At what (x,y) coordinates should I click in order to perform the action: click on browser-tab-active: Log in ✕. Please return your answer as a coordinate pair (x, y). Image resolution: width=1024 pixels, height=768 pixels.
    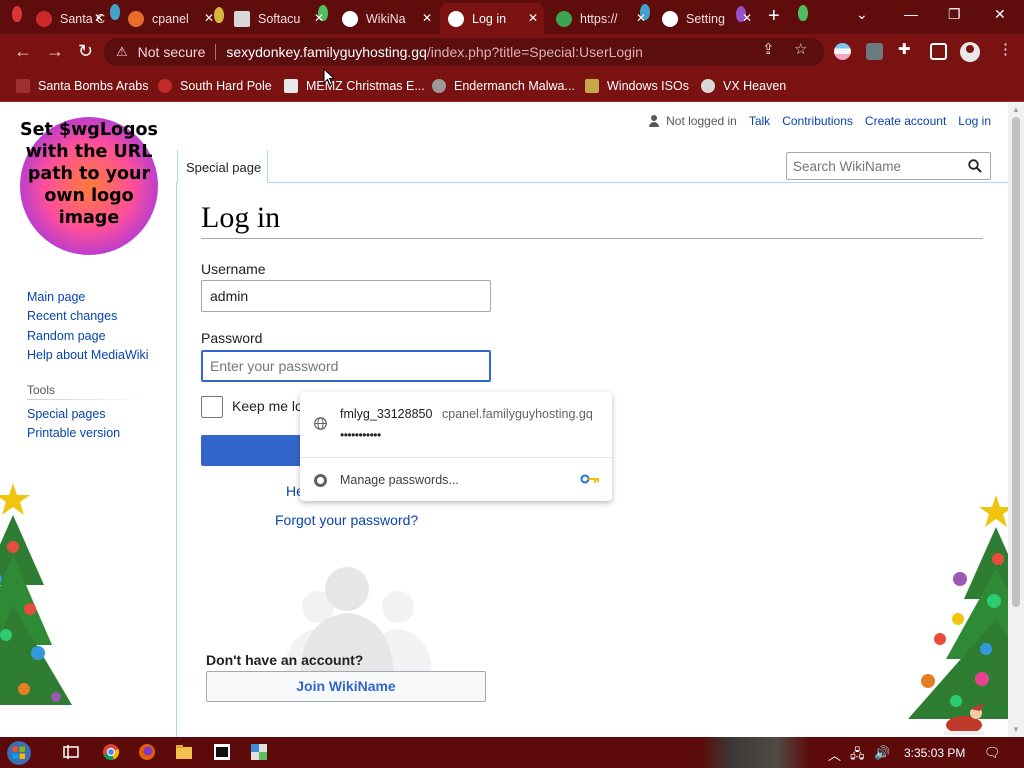
    Looking at the image, I should click on (492, 18).